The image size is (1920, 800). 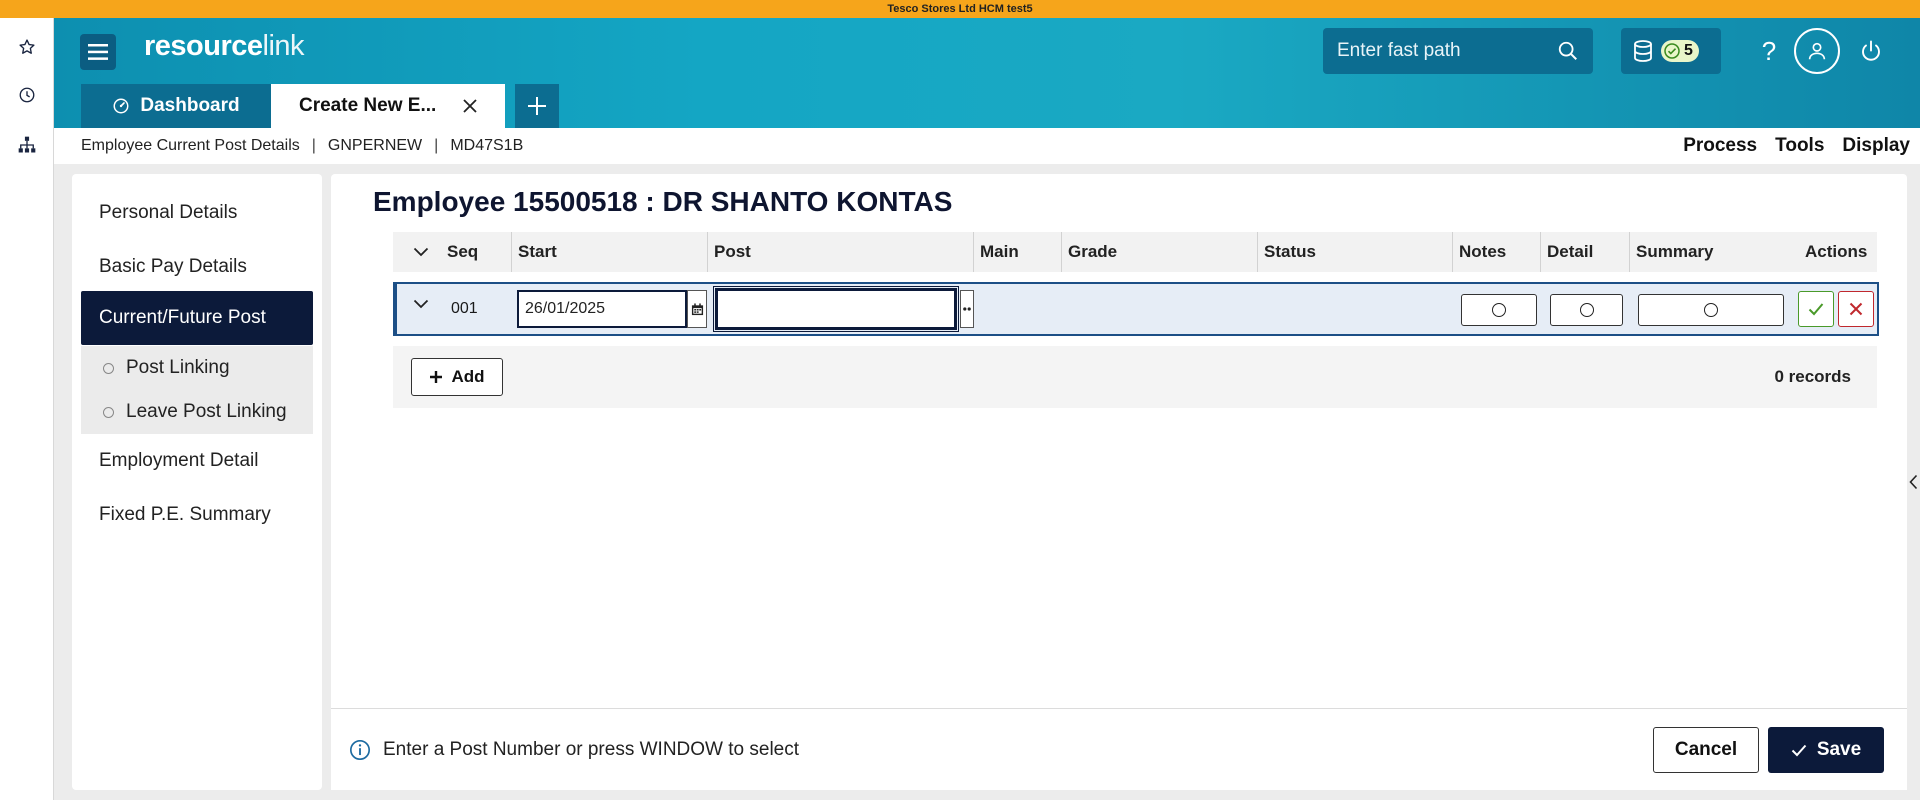 What do you see at coordinates (1089, 252) in the screenshot?
I see `column-grade: Grade` at bounding box center [1089, 252].